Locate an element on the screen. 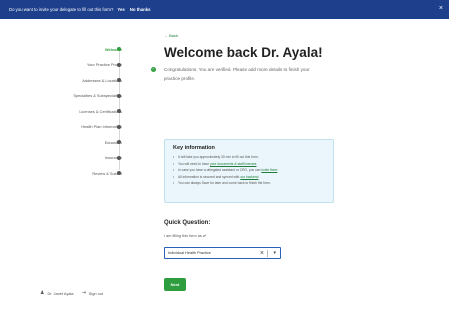  clear-x-icon: × is located at coordinates (262, 253).